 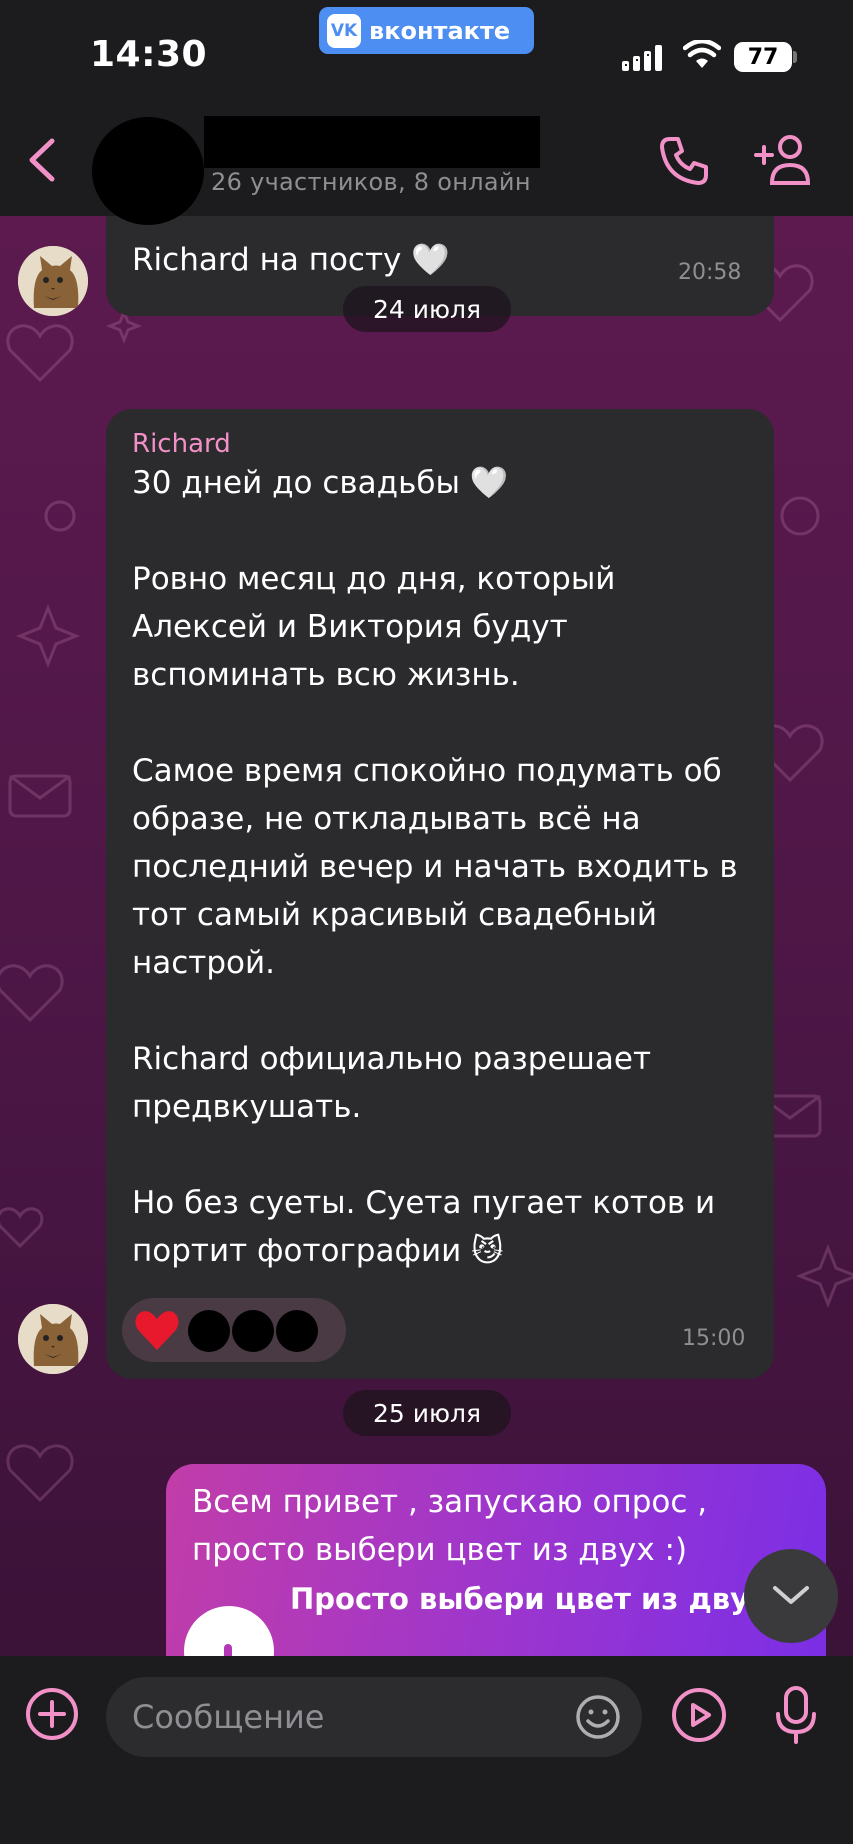 I want to click on vk-logo-icon: VK, so click(x=344, y=30).